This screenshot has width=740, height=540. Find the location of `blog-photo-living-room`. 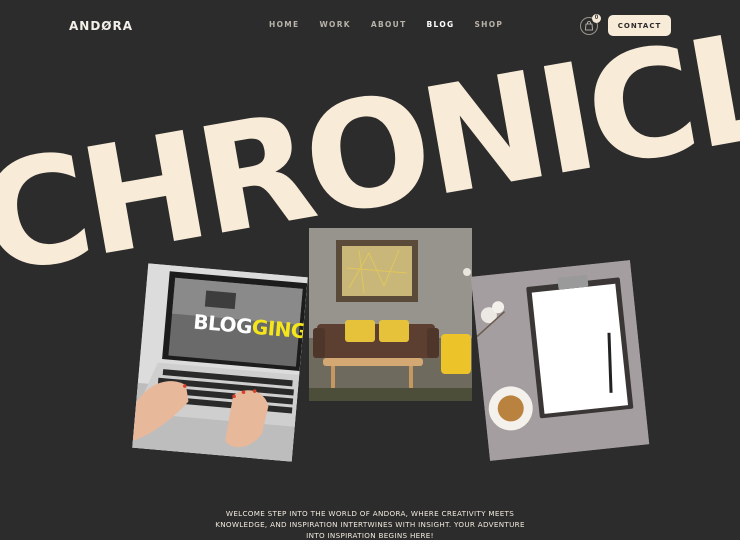

blog-photo-living-room is located at coordinates (390, 314).